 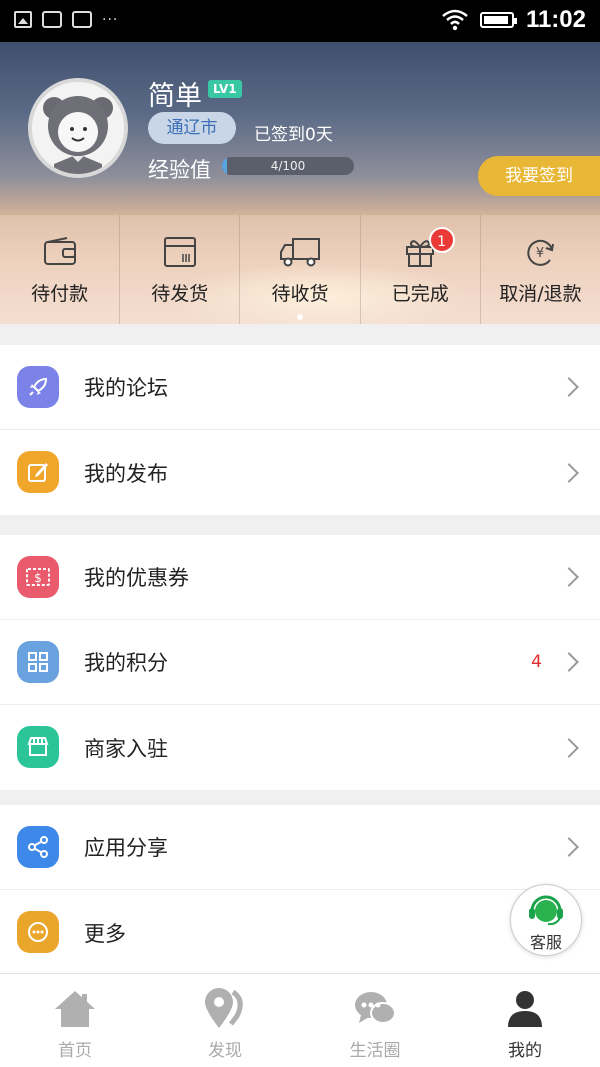 What do you see at coordinates (38, 847) in the screenshot?
I see `share-icon` at bounding box center [38, 847].